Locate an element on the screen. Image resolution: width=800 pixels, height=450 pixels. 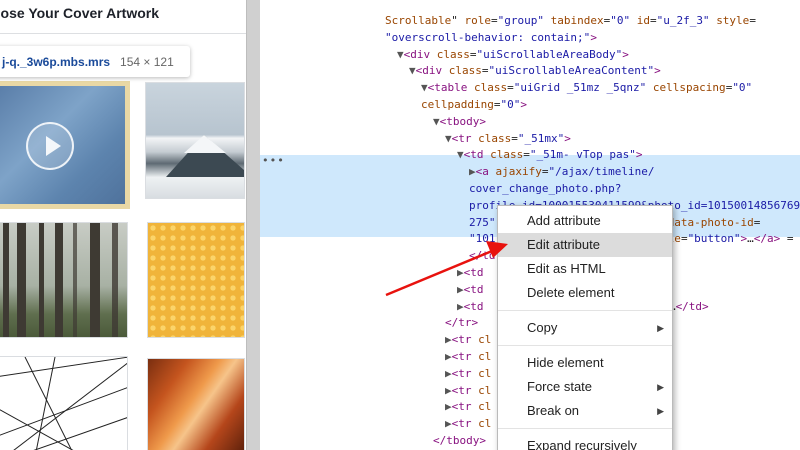
dom-node-line: ▼<tr class="_51mx"> is located at coordinates (508, 139).